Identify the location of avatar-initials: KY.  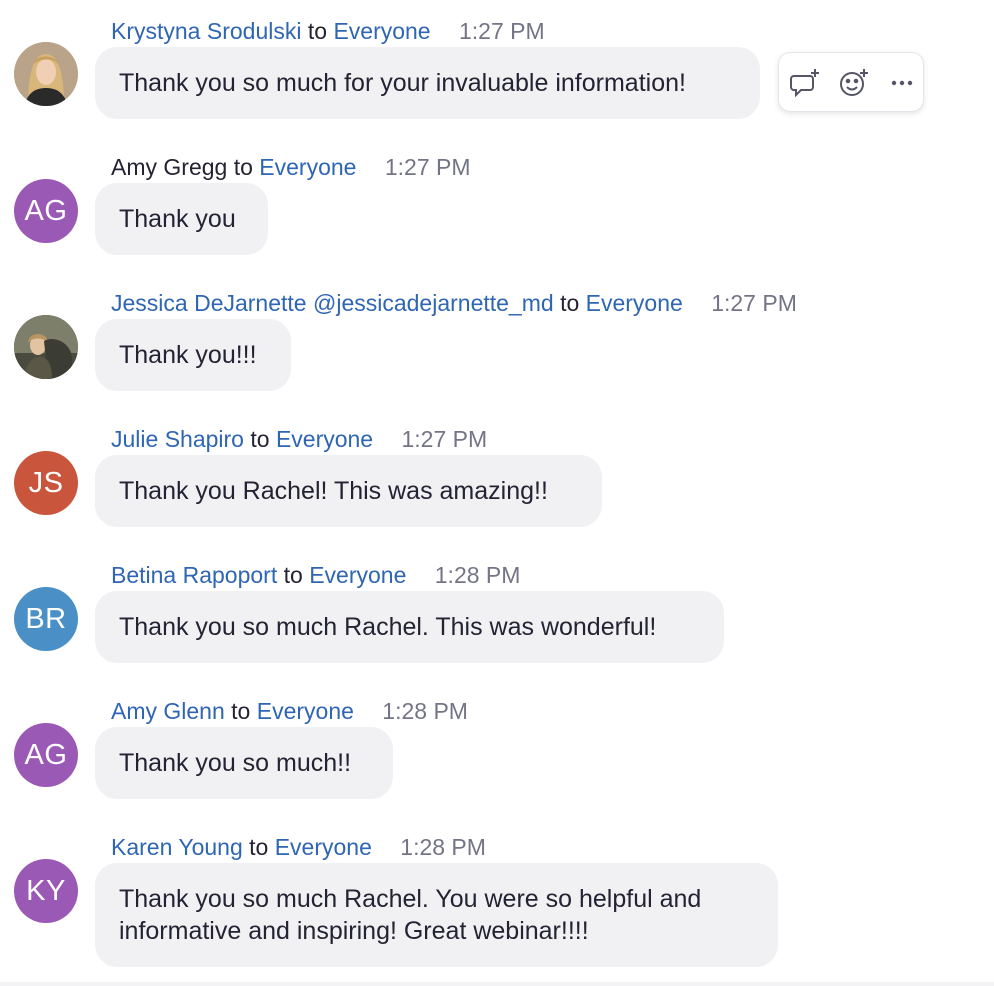
(46, 891).